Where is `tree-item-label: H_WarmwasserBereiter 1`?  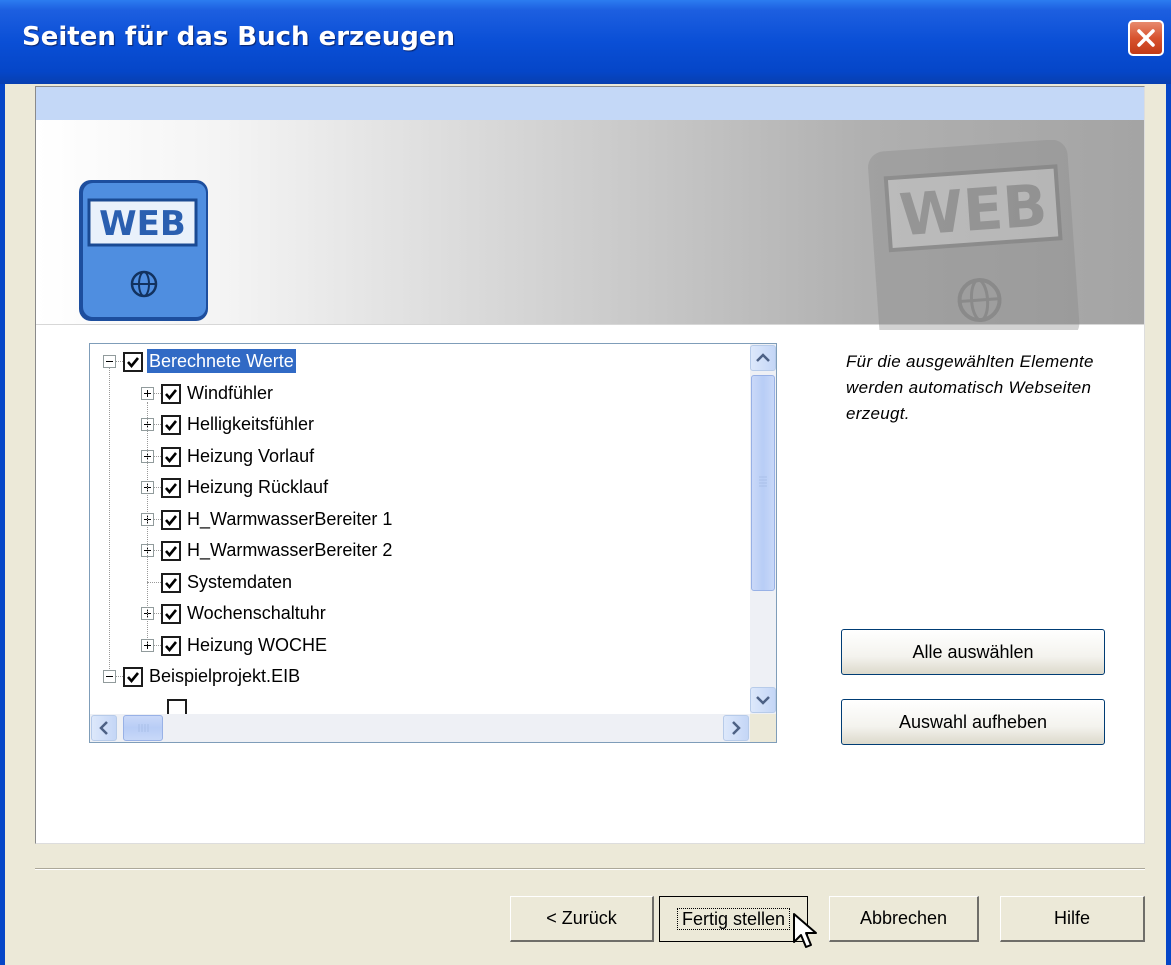
tree-item-label: H_WarmwasserBereiter 1 is located at coordinates (290, 518).